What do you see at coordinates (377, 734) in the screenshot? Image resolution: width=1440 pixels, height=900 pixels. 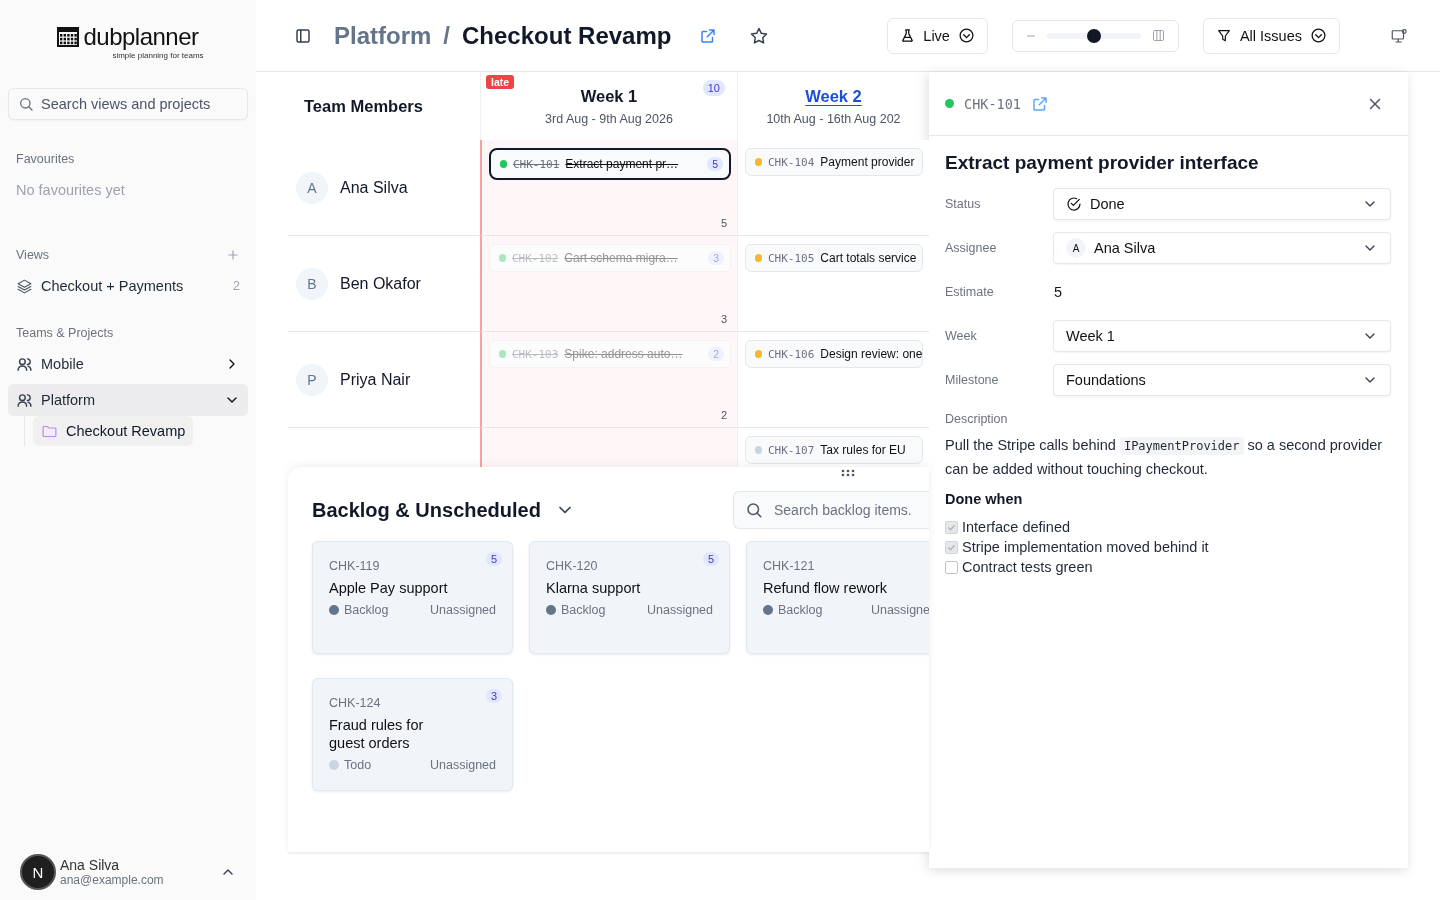 I see `issue-title: Fraud rules for guest orders` at bounding box center [377, 734].